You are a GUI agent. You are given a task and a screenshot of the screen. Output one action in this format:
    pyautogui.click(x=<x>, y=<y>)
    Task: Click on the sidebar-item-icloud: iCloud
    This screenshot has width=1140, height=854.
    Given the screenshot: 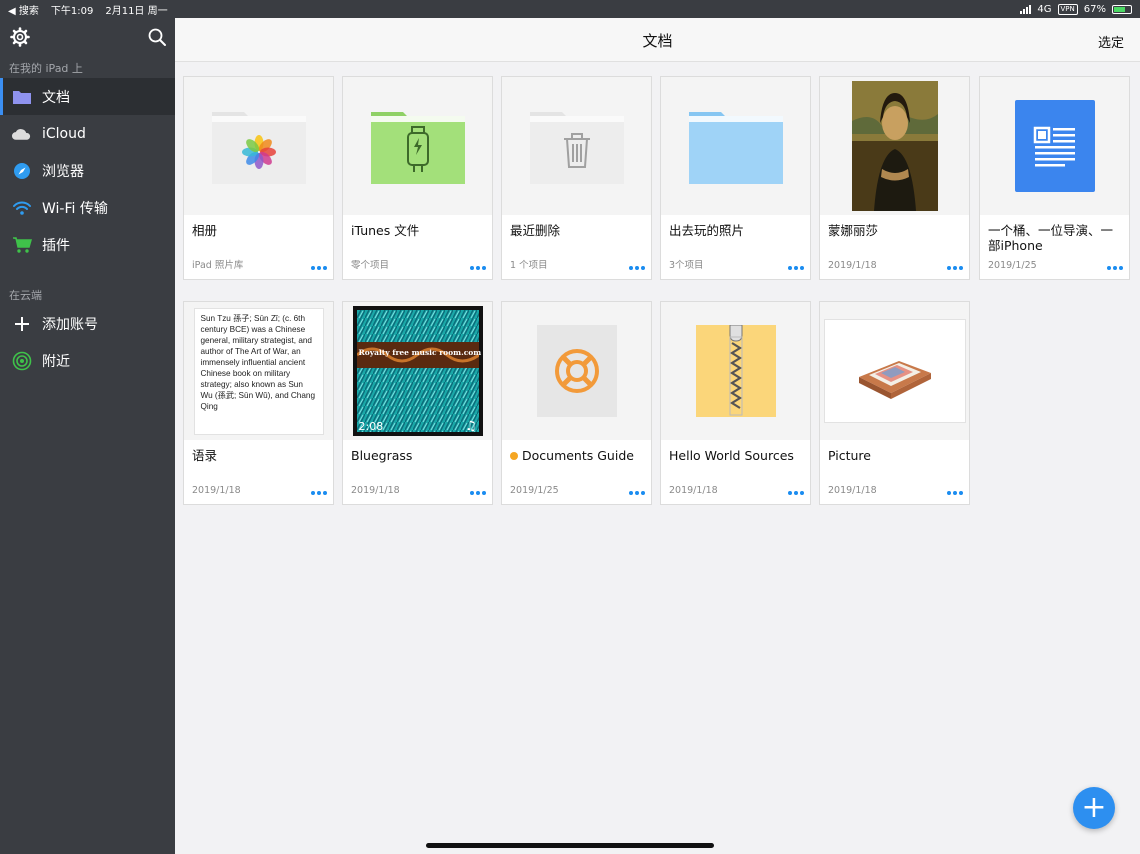 What is the action you would take?
    pyautogui.click(x=87, y=133)
    